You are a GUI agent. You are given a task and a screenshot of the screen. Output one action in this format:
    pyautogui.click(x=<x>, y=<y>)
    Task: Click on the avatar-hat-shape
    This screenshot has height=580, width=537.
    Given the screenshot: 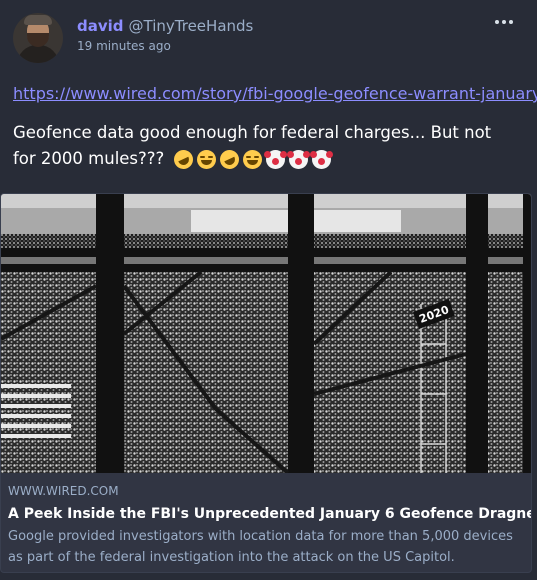 What is the action you would take?
    pyautogui.click(x=38, y=20)
    